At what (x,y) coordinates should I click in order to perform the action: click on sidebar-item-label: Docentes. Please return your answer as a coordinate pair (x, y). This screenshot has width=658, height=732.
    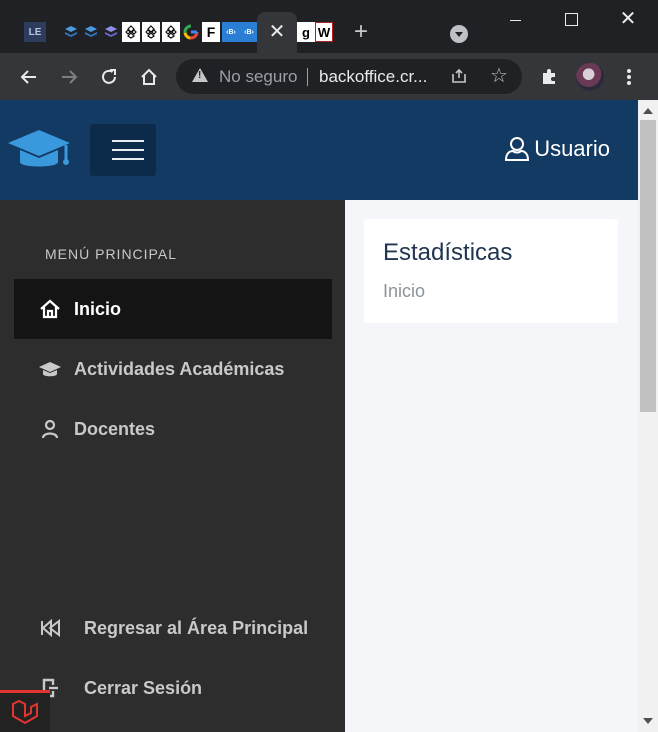
    Looking at the image, I should click on (115, 428).